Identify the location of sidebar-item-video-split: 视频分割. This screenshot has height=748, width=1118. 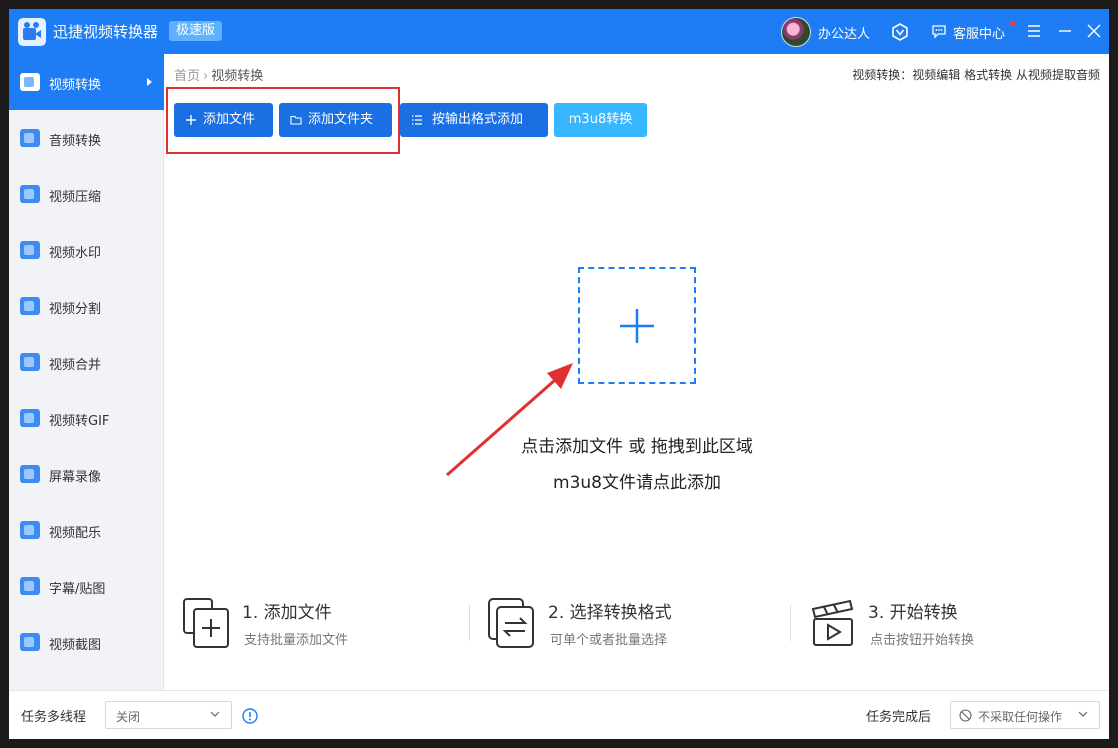
(86, 306).